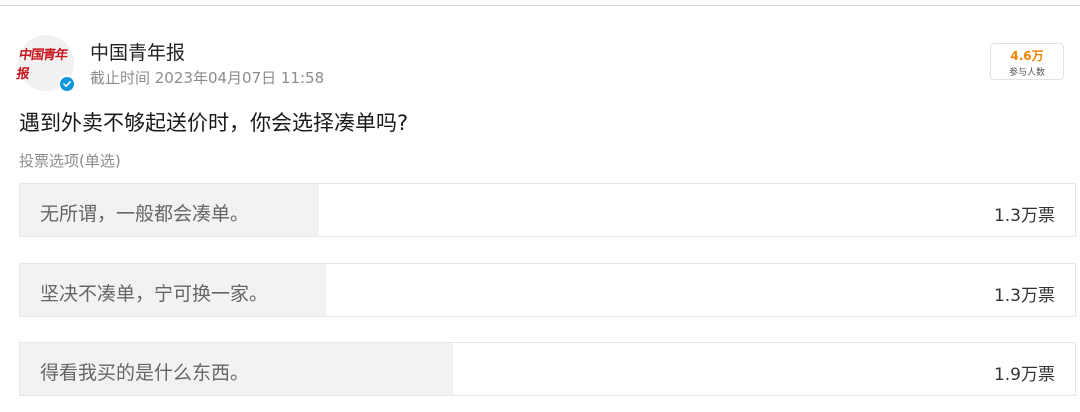 This screenshot has width=1080, height=412. I want to click on poll-option: 得看我买的是什么东西。 1.9万票, so click(547, 369).